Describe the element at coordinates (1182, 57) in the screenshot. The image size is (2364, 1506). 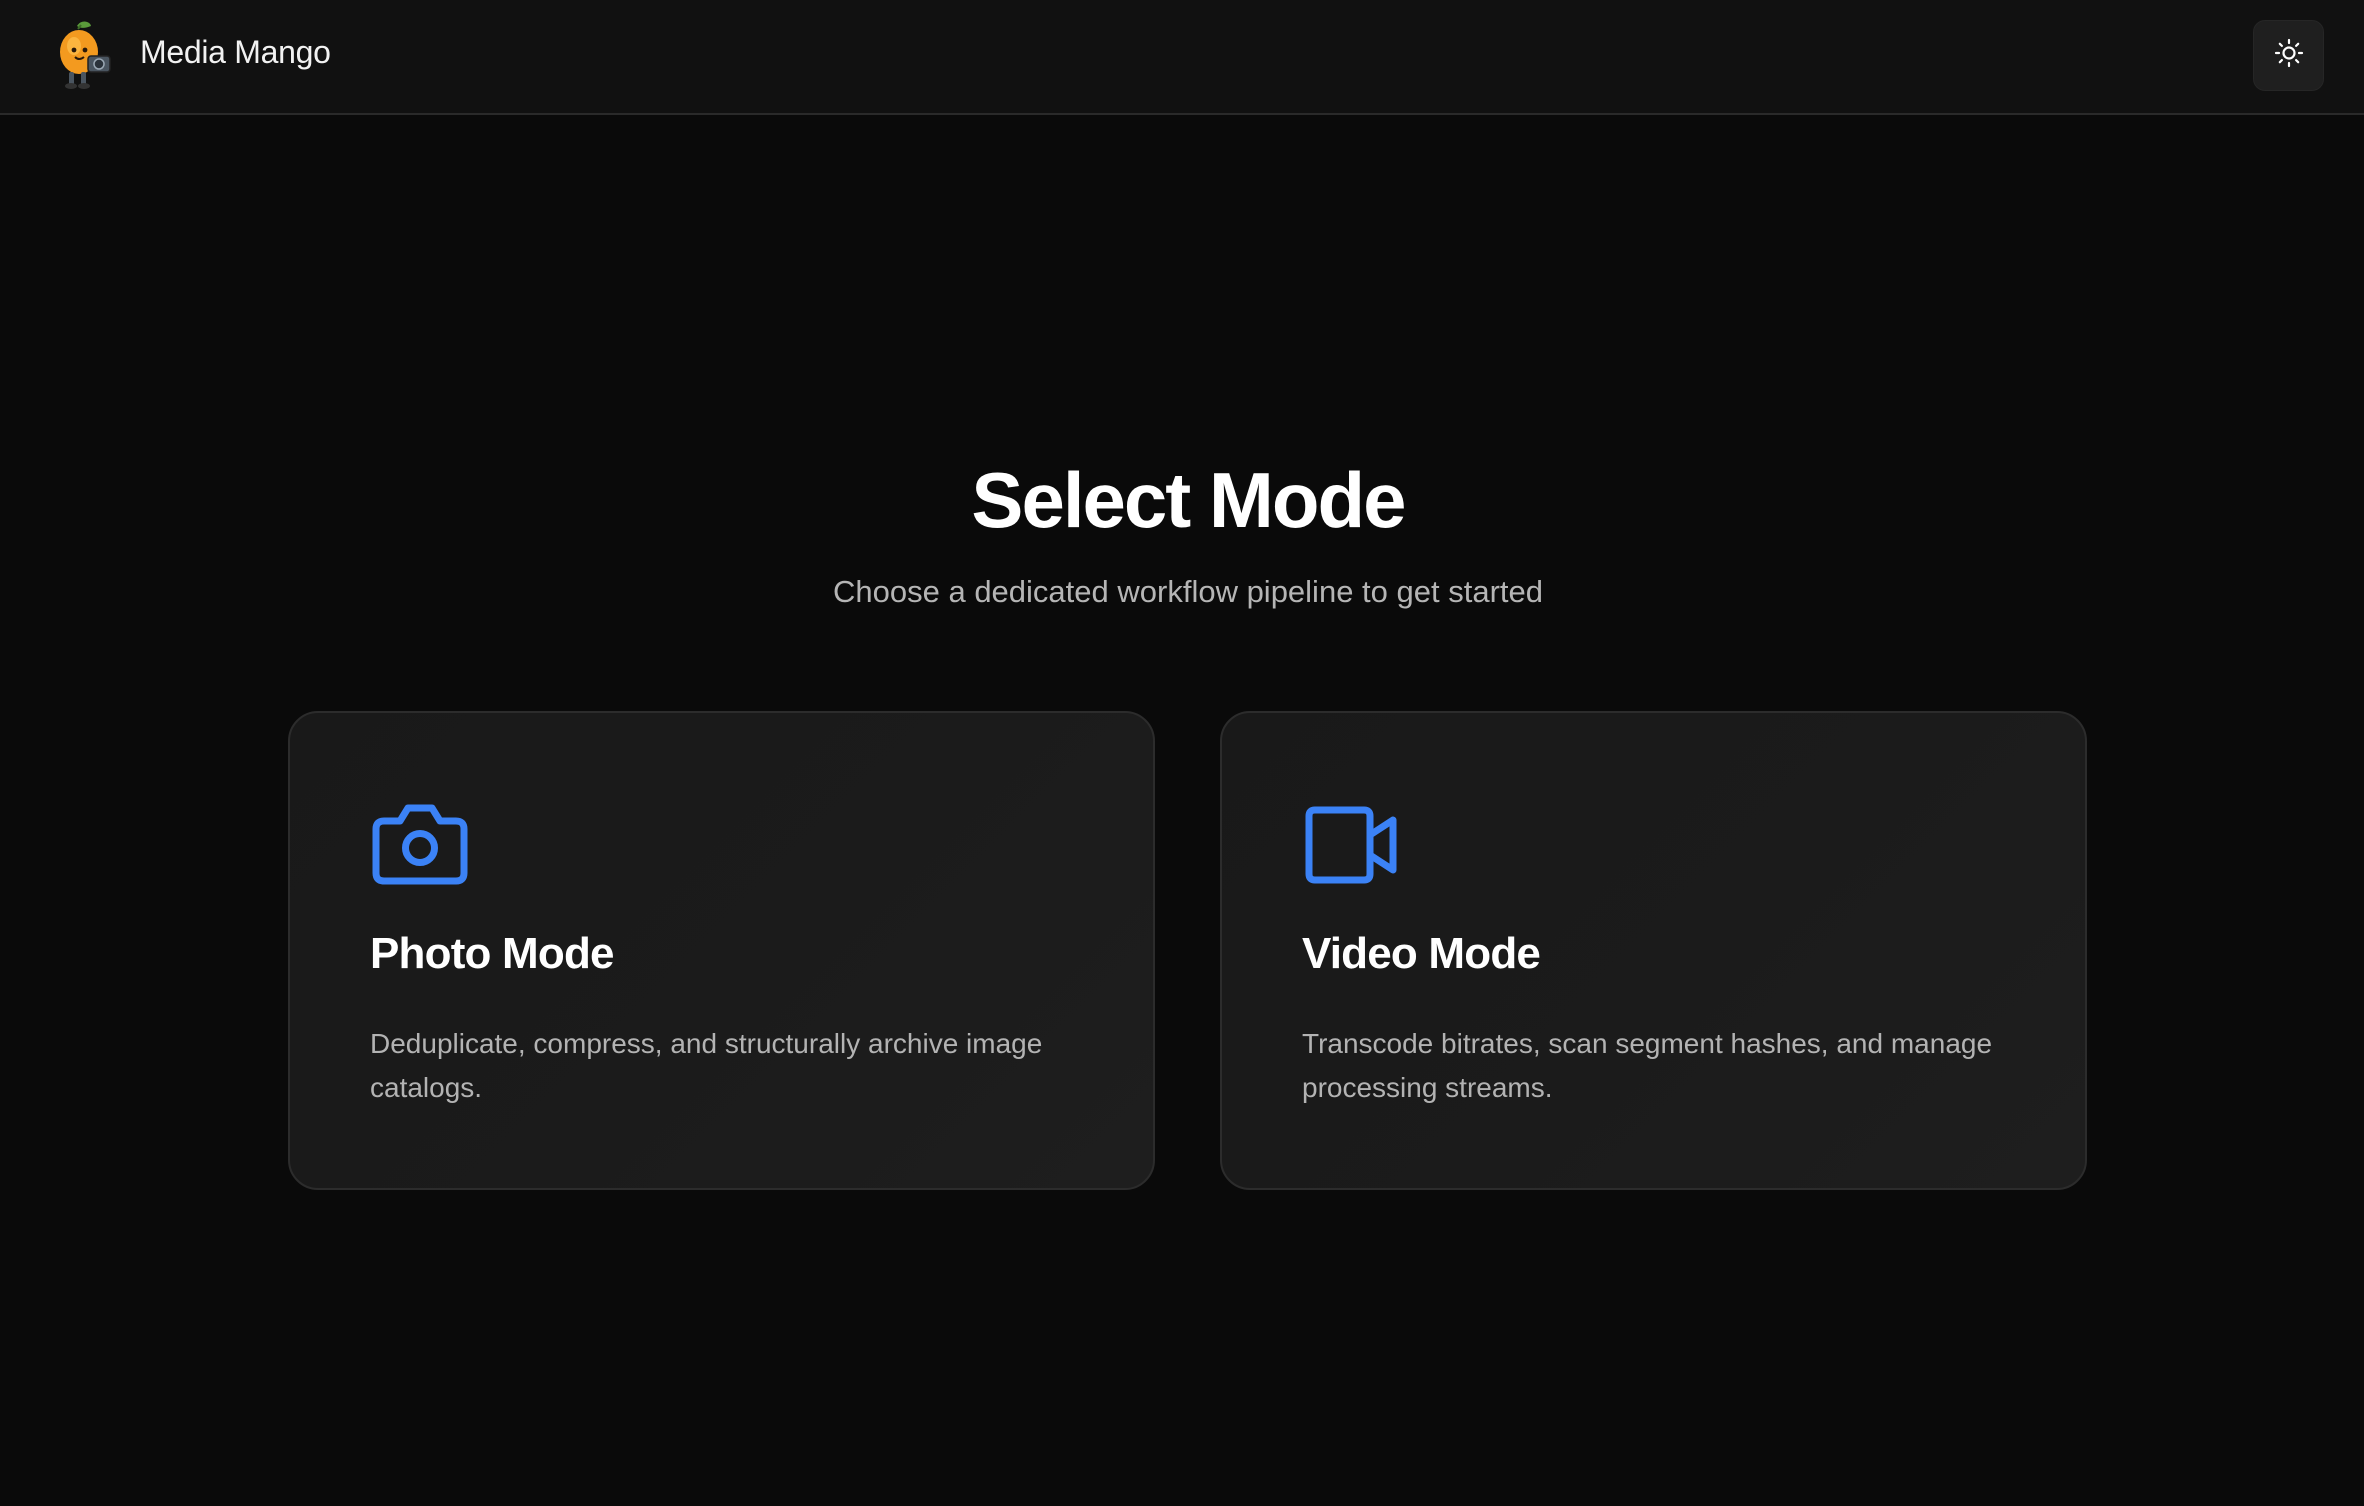
I see `top-bar: Media Mango` at that location.